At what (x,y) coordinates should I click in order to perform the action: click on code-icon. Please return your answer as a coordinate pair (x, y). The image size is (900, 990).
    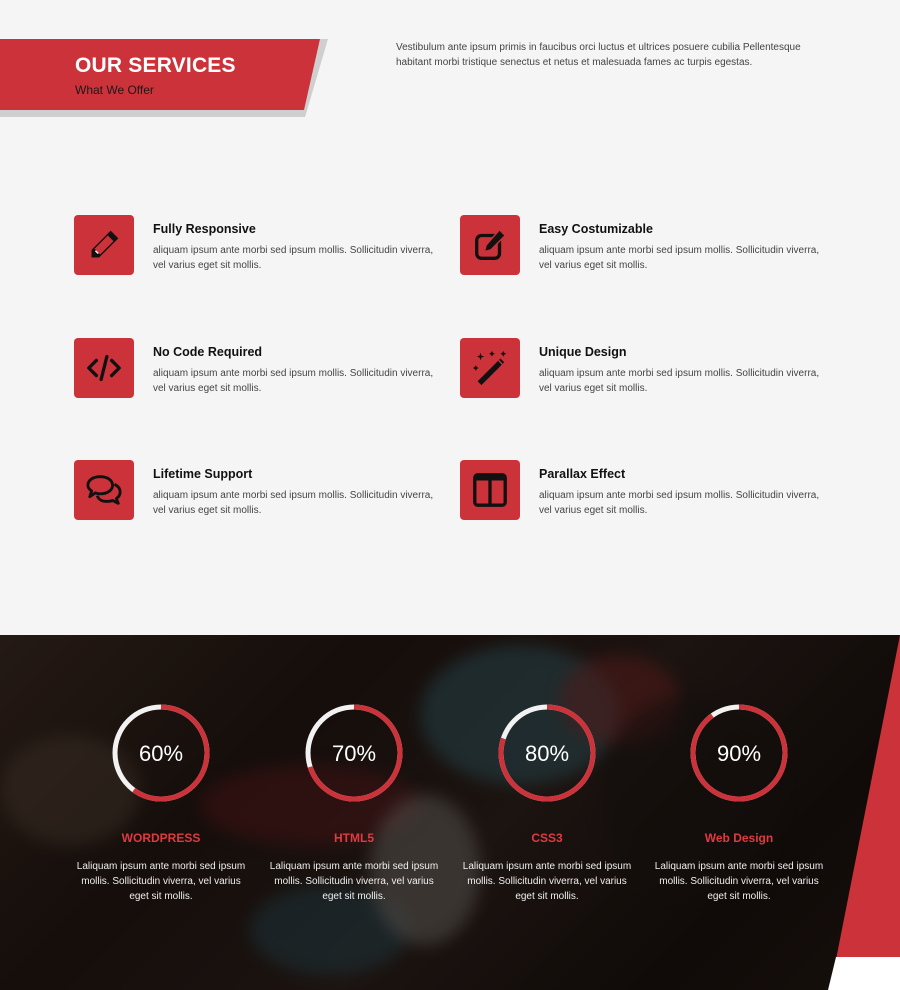
    Looking at the image, I should click on (104, 368).